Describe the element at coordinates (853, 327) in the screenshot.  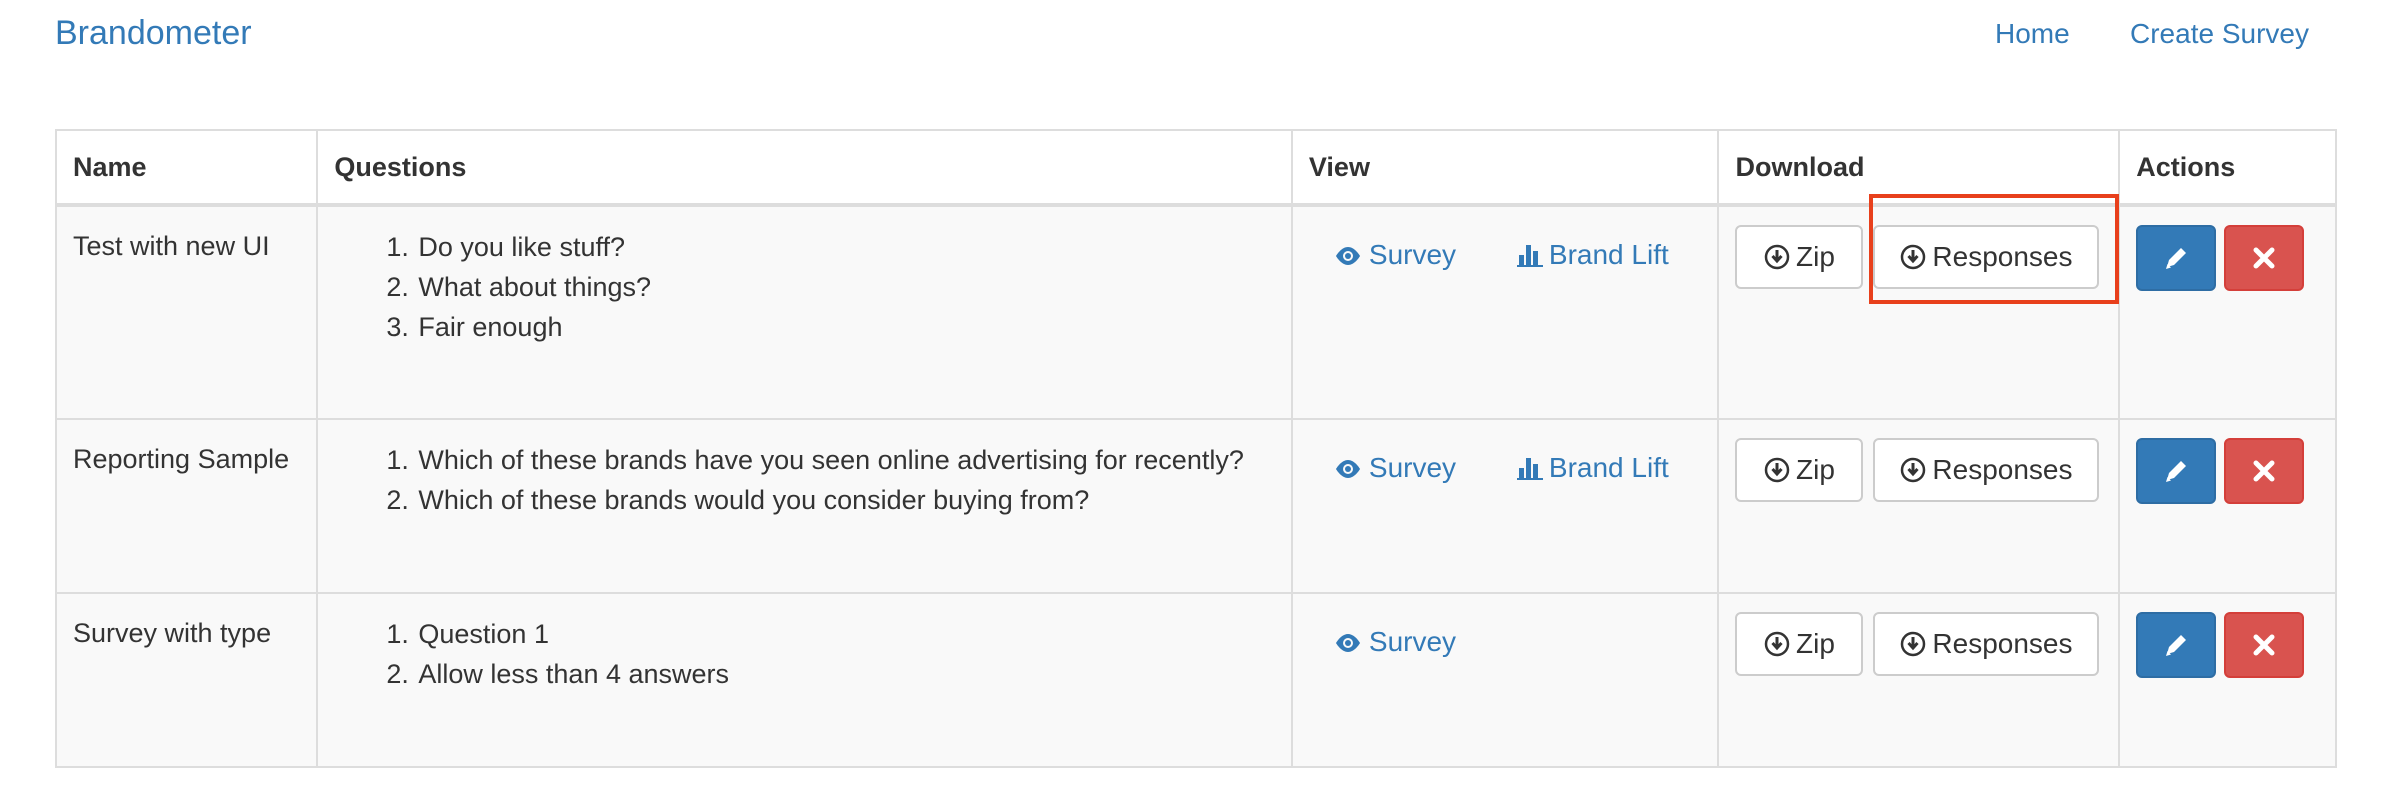
I see `question-item: Fair enough` at that location.